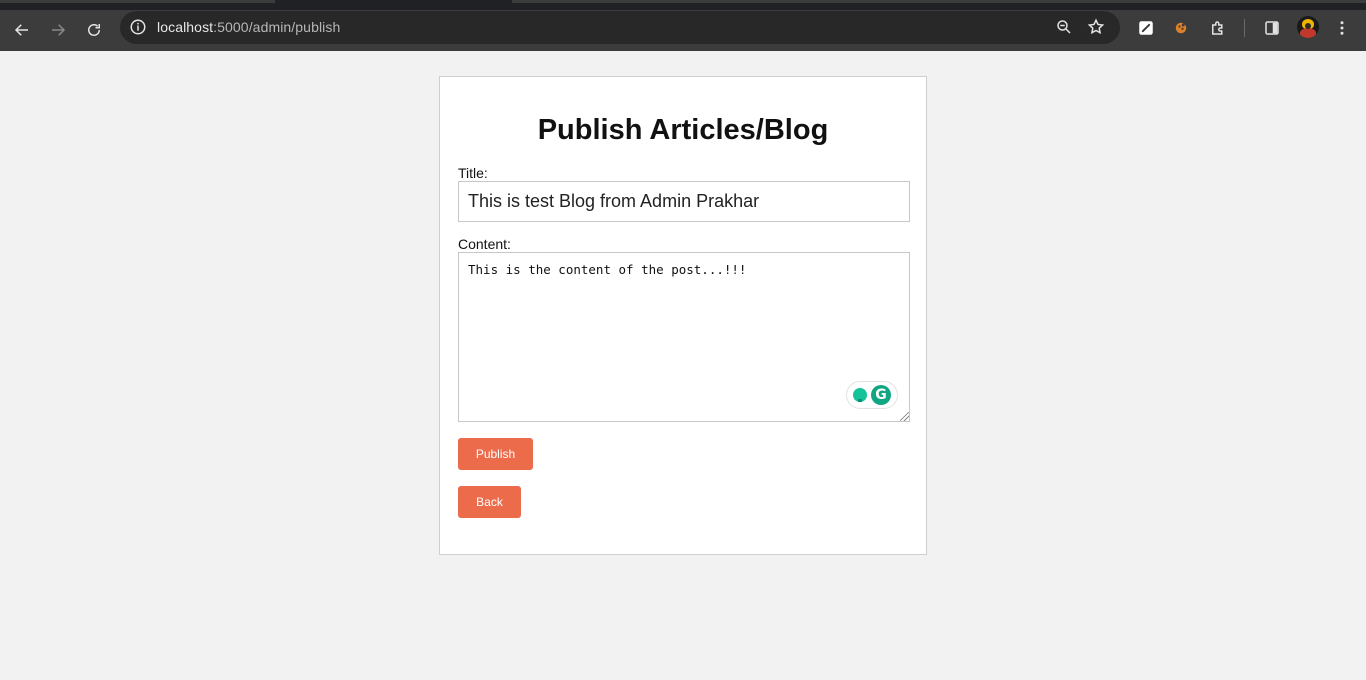 The height and width of the screenshot is (680, 1366). What do you see at coordinates (1218, 28) in the screenshot?
I see `extensions-puzzle-icon` at bounding box center [1218, 28].